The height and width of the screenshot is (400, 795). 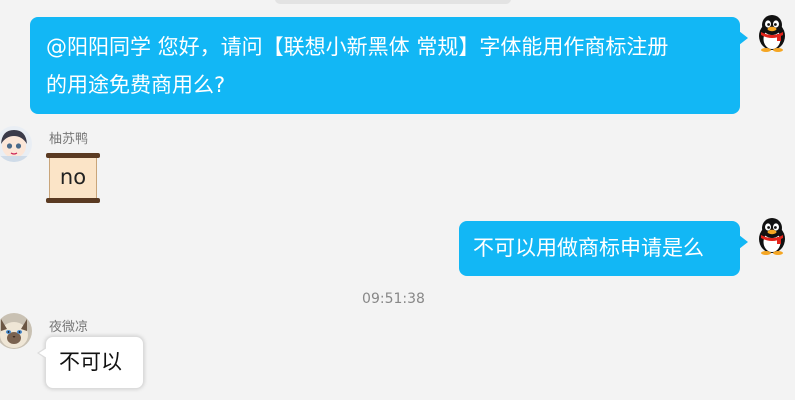 I want to click on sender-name: 夜微凉, so click(x=69, y=327).